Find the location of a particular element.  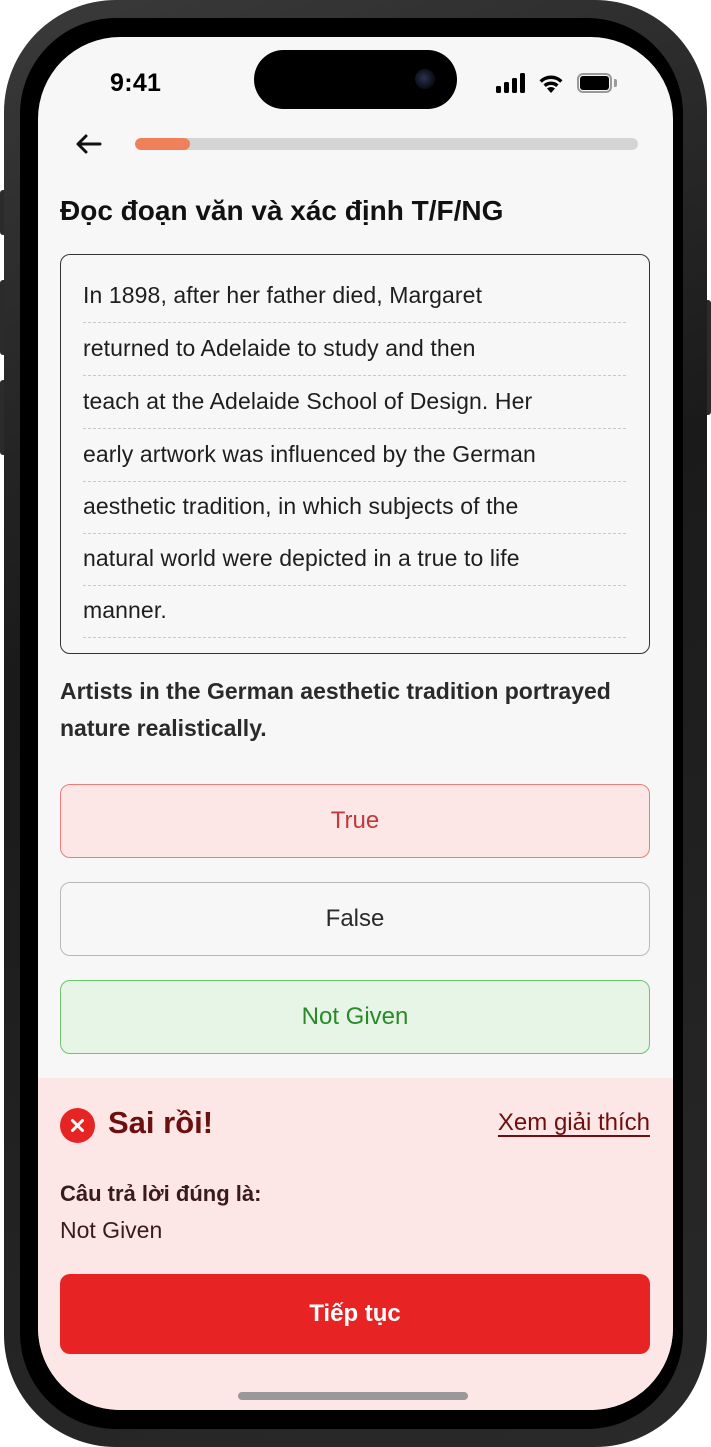

passage-line: returned to Adelaide to study and then is located at coordinates (354, 349).